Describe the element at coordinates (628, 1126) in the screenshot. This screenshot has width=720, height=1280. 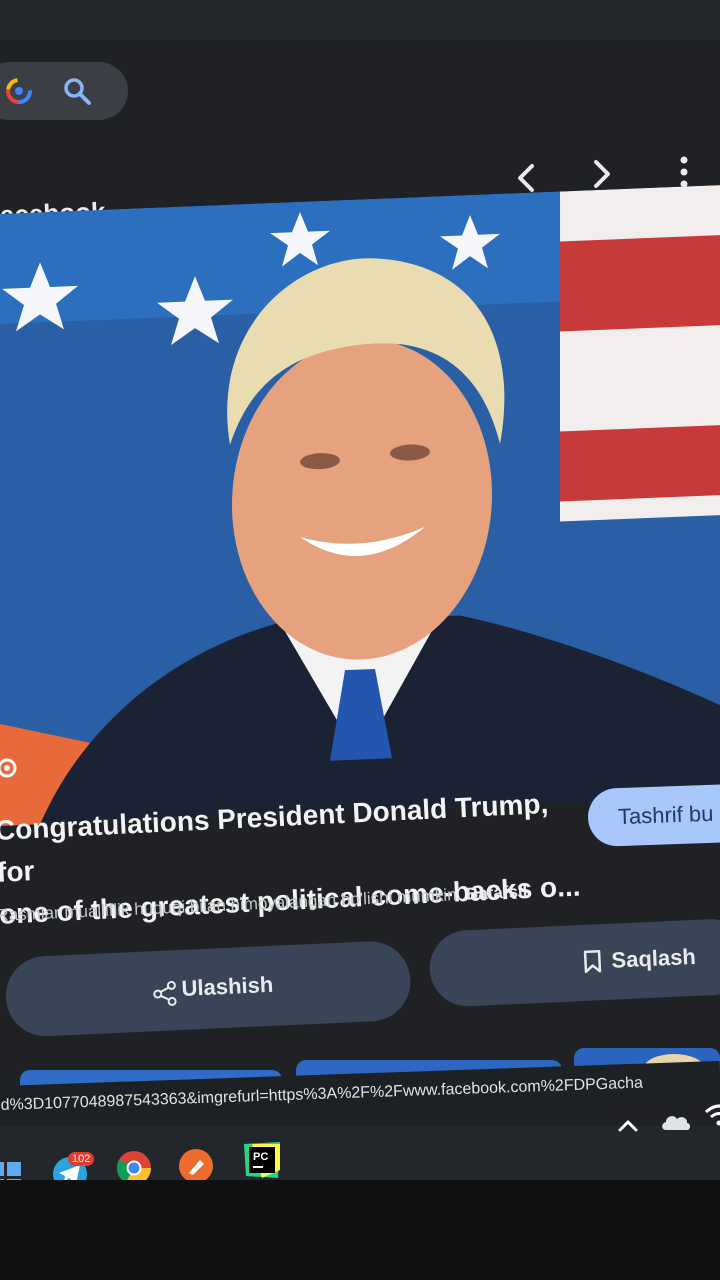
I see `tray-chevron-up-icon` at that location.